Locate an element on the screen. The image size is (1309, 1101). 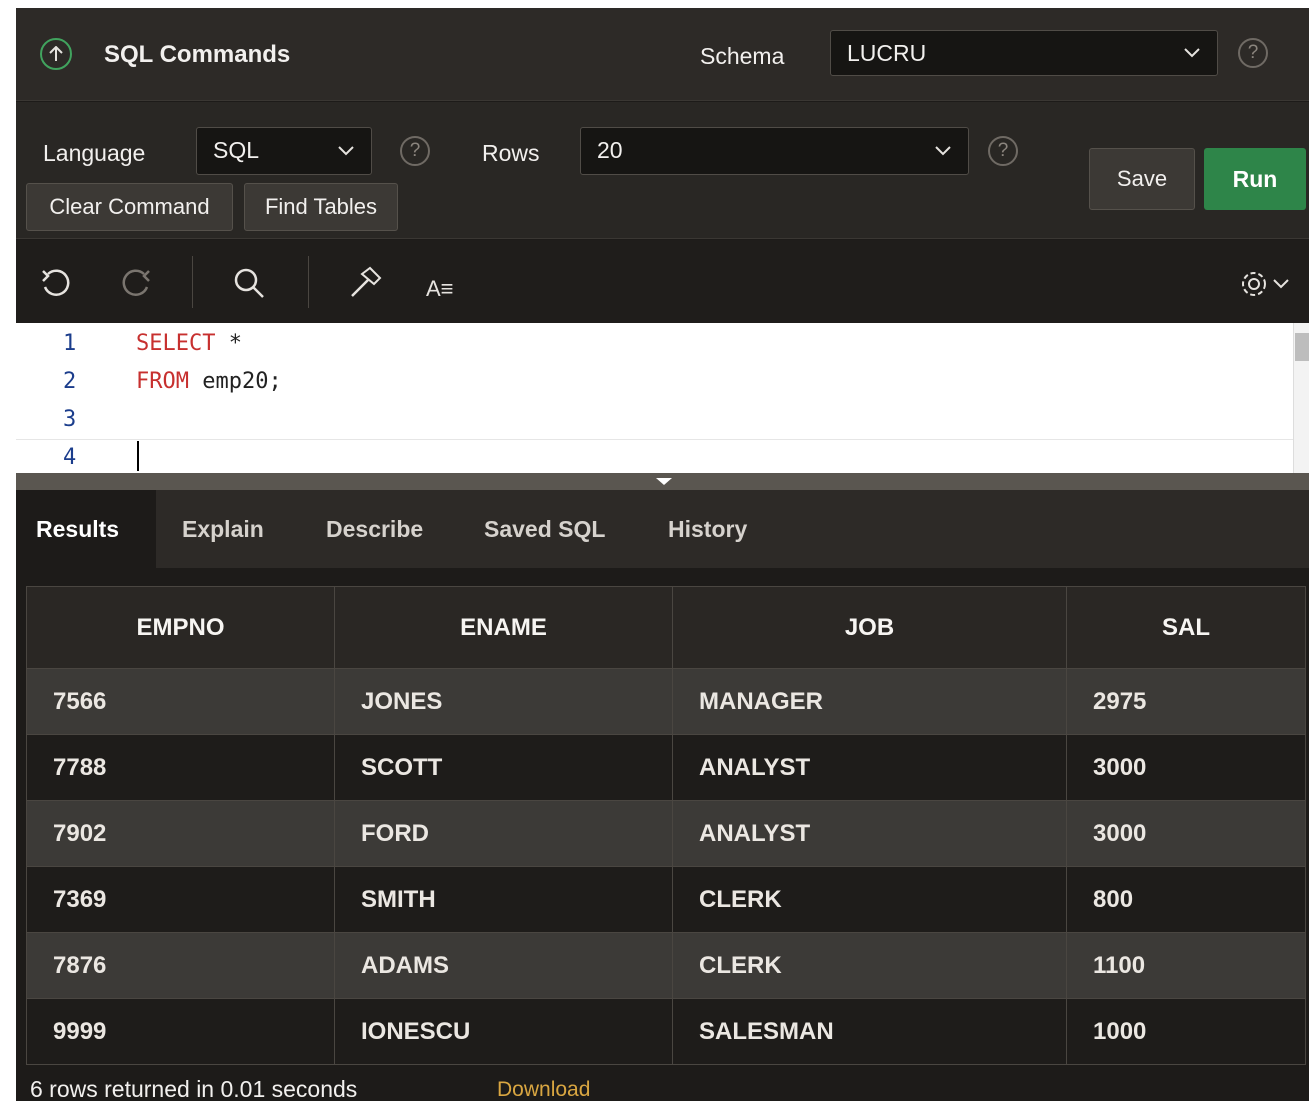
redo-icon is located at coordinates (136, 285).